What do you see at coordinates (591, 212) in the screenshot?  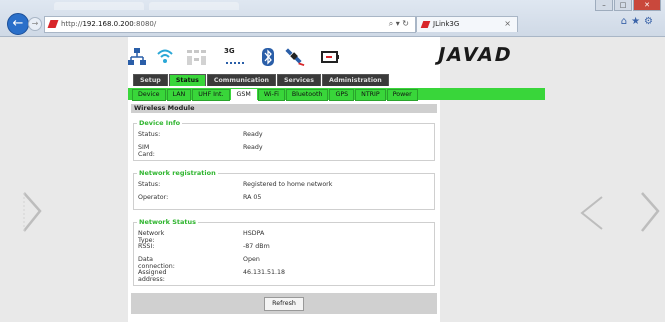 I see `previous-arrow-icon` at bounding box center [591, 212].